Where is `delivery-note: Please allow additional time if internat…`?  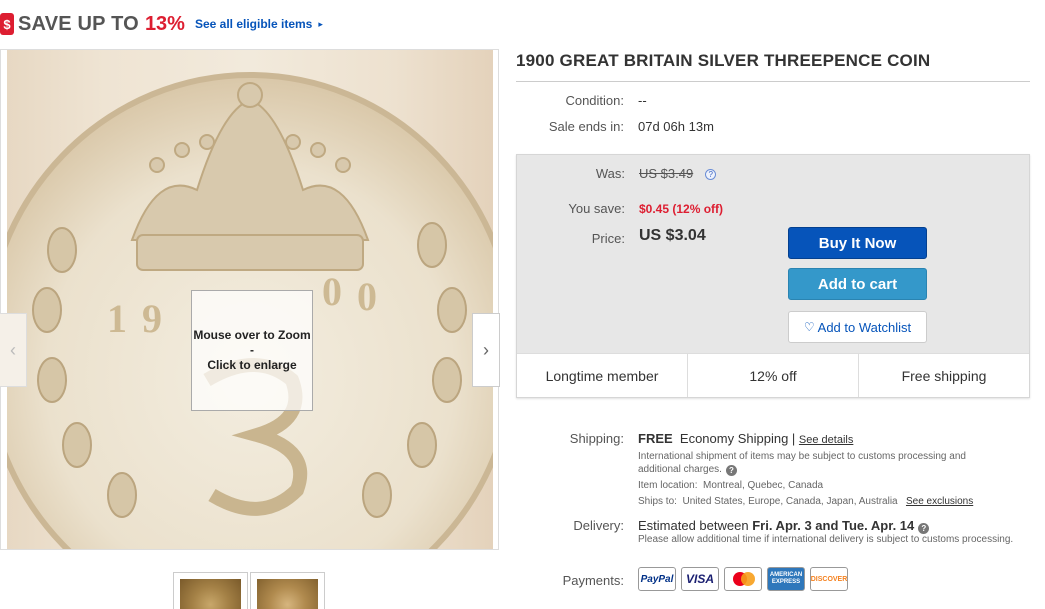 delivery-note: Please allow additional time if internat… is located at coordinates (826, 539).